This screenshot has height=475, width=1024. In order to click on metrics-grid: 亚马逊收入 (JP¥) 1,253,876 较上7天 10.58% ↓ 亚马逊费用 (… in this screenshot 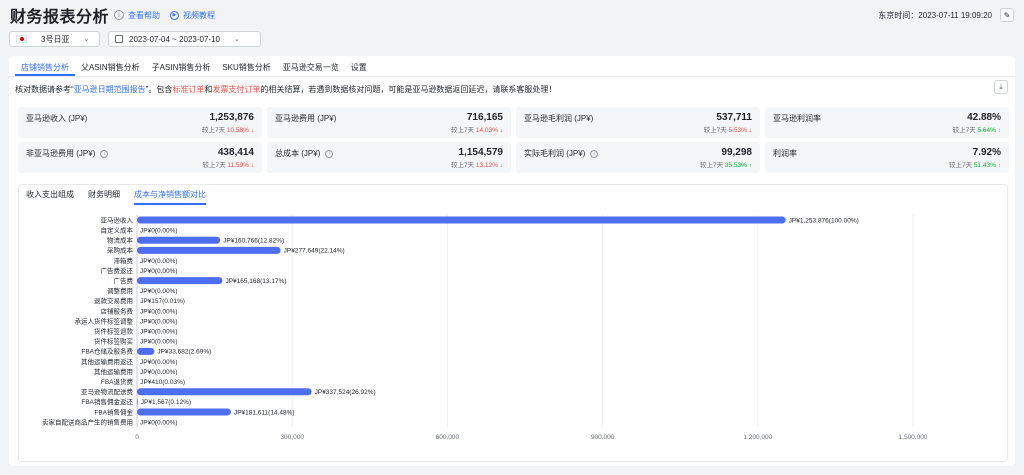, I will do `click(513, 141)`.